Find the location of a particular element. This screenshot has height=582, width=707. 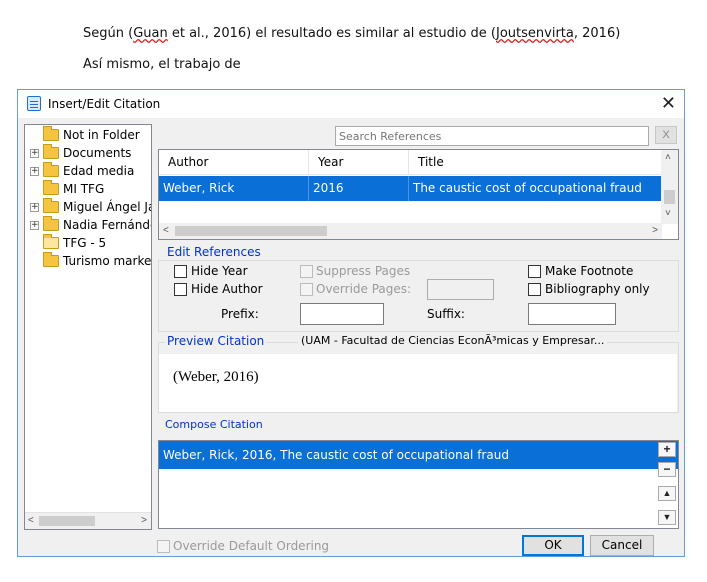

tree-item-label: Edad media is located at coordinates (99, 171).